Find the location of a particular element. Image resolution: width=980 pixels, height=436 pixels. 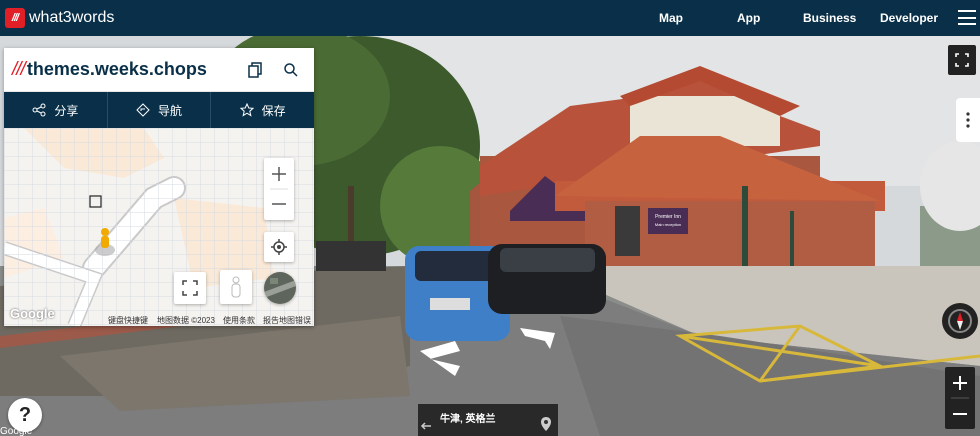

nav-developer: Developer is located at coordinates (909, 18).